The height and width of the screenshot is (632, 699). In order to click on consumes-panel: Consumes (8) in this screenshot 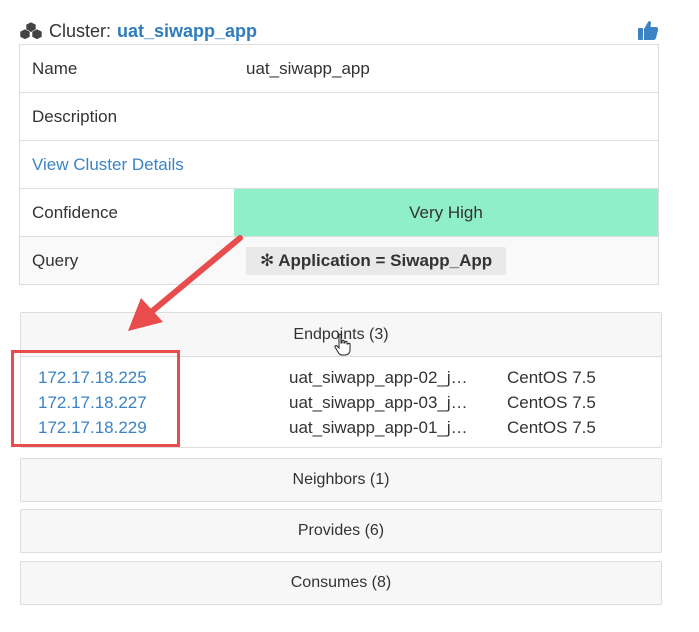, I will do `click(341, 583)`.